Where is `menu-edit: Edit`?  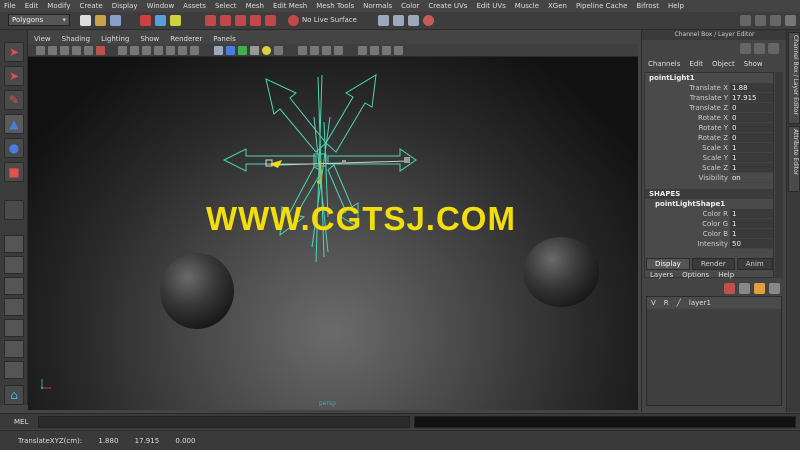 menu-edit: Edit is located at coordinates (32, 6).